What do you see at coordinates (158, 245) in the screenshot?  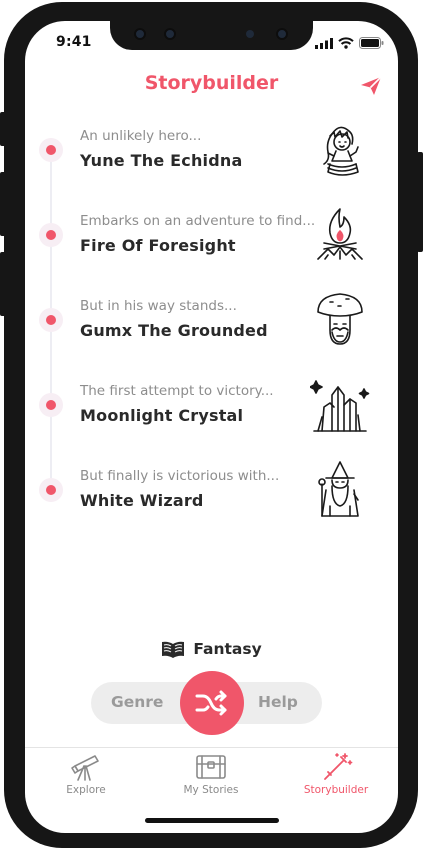 I see `step-choice: Fire Of Foresight` at bounding box center [158, 245].